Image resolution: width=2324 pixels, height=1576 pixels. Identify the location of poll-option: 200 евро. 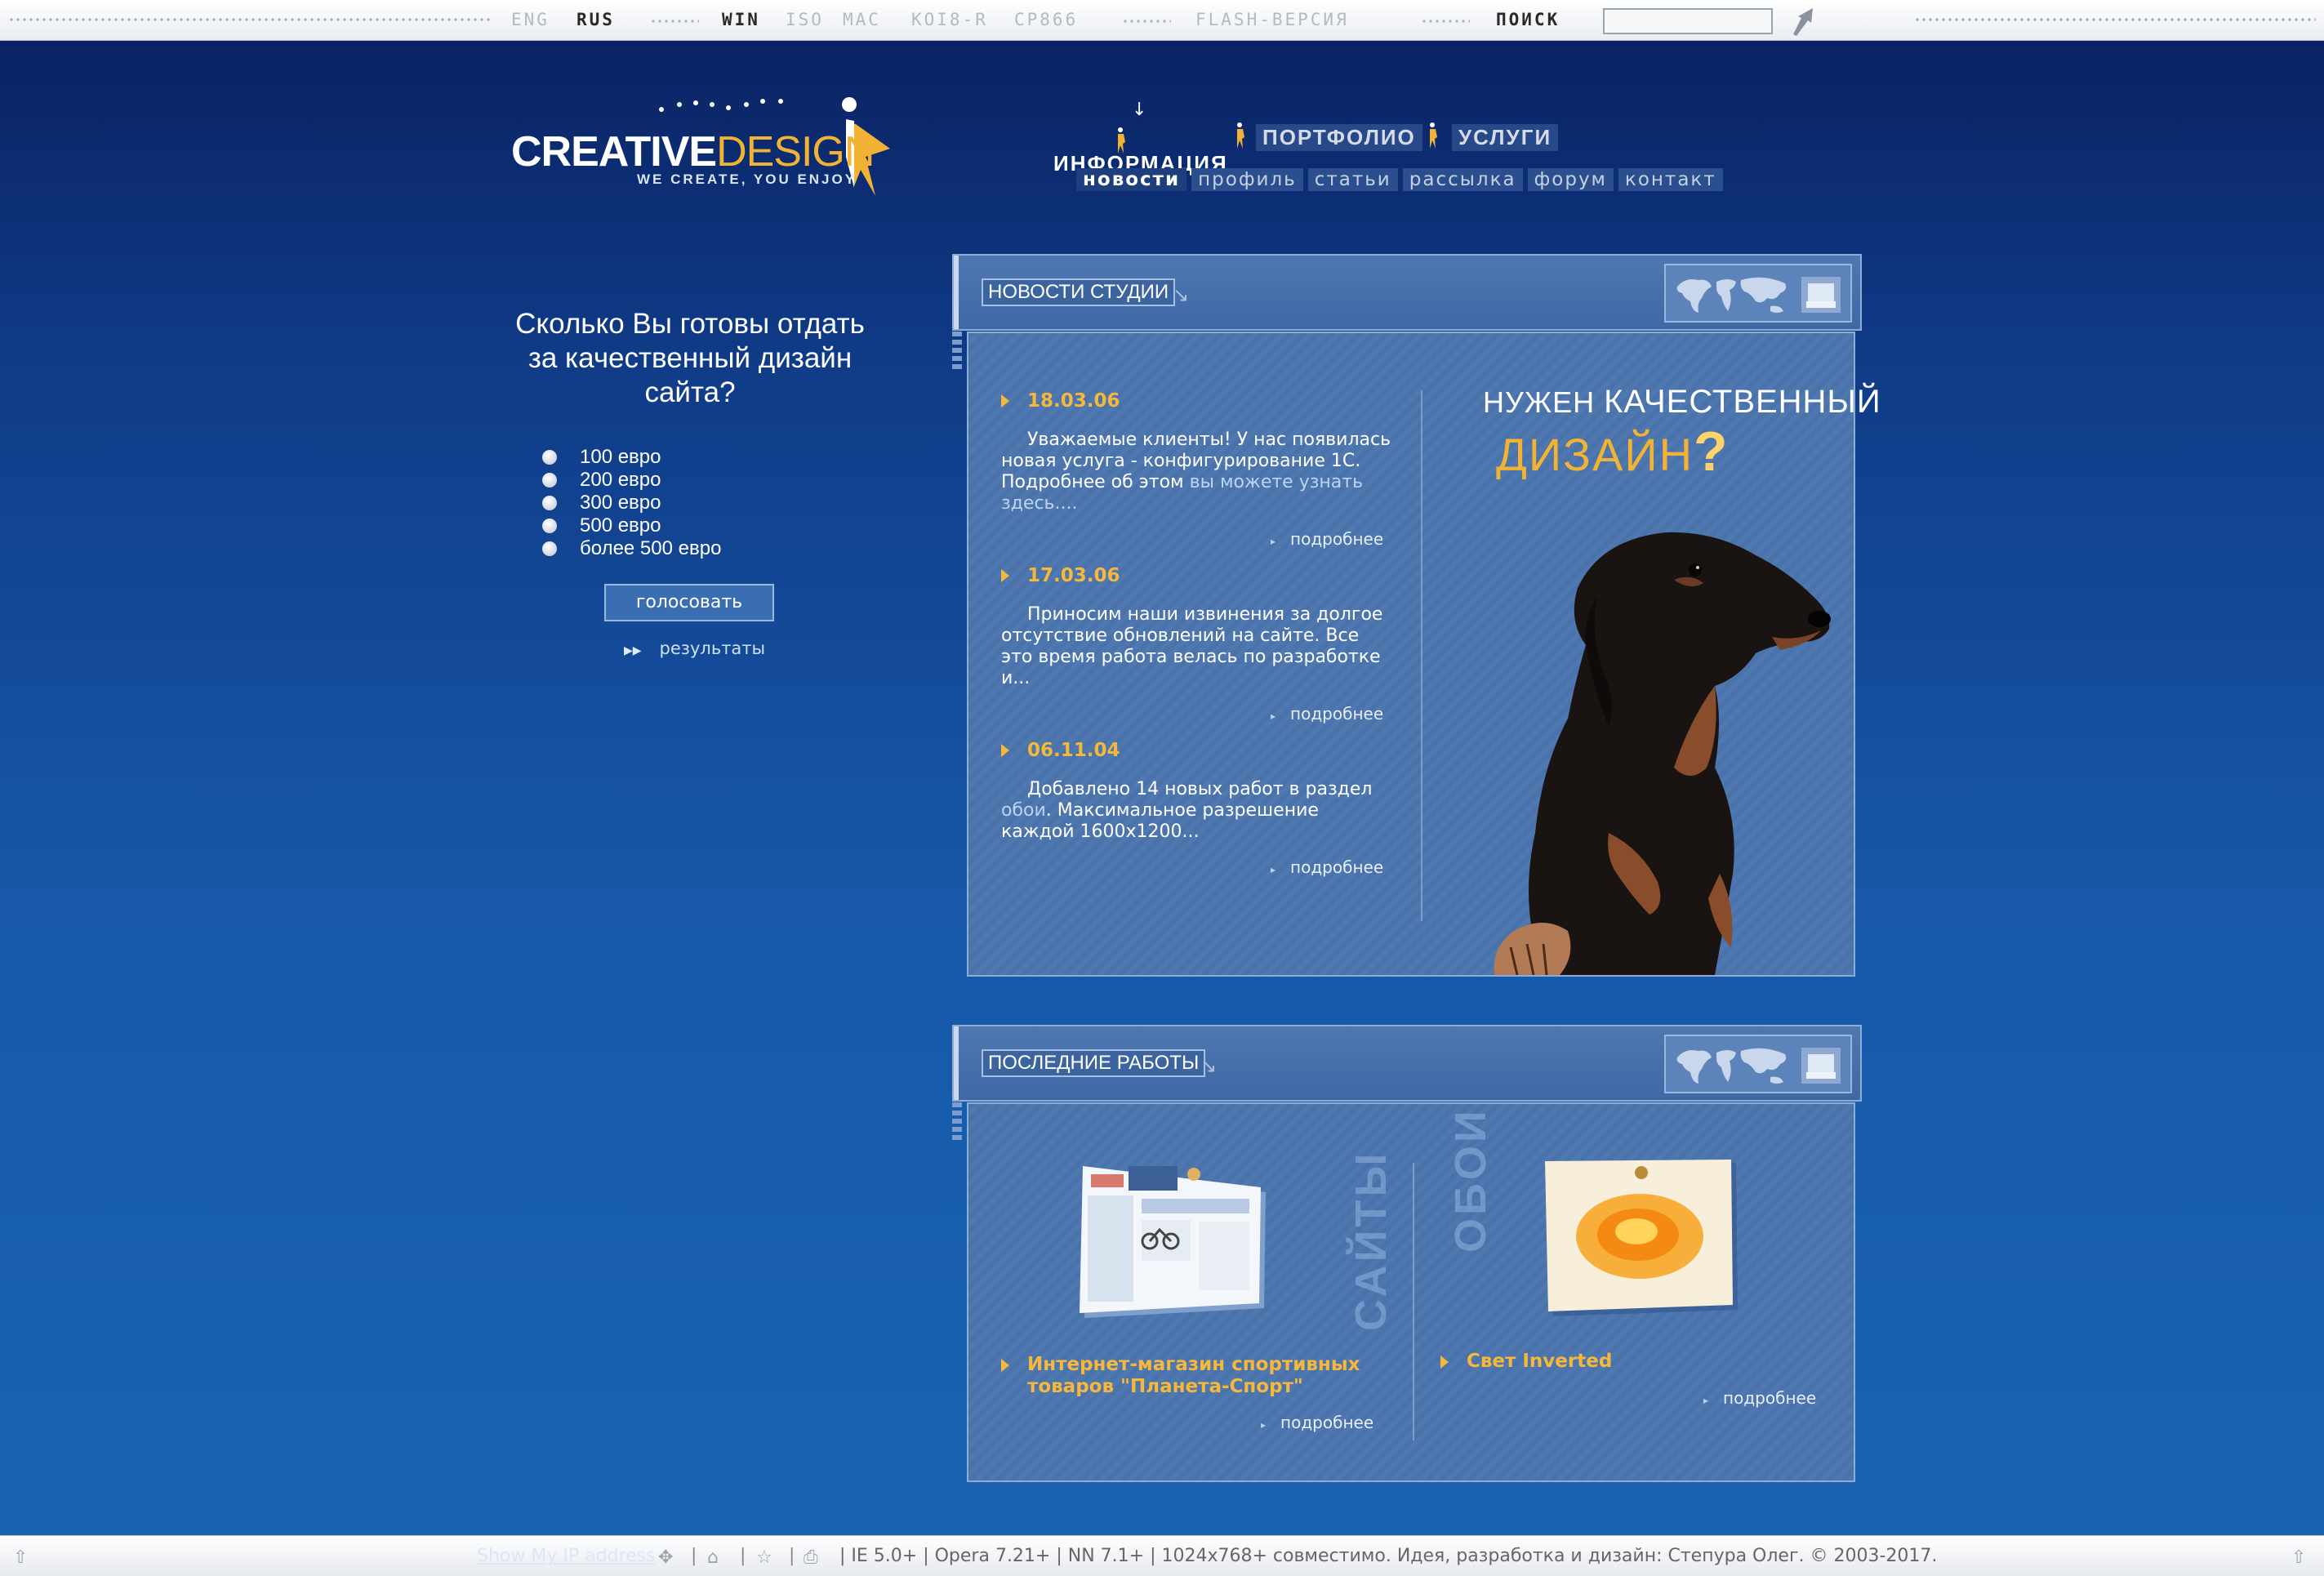
(631, 481).